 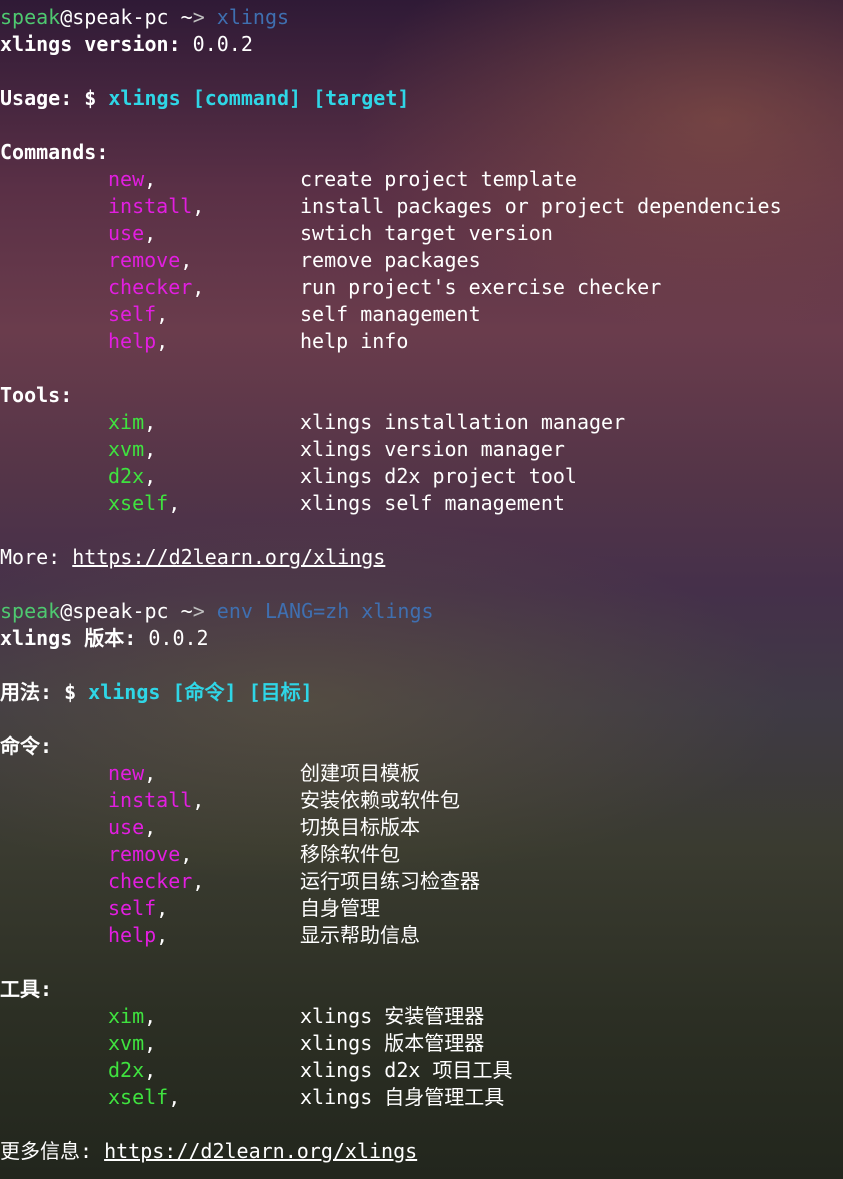 I want to click on usage-command: xlings [命令] [目标], so click(x=200, y=692).